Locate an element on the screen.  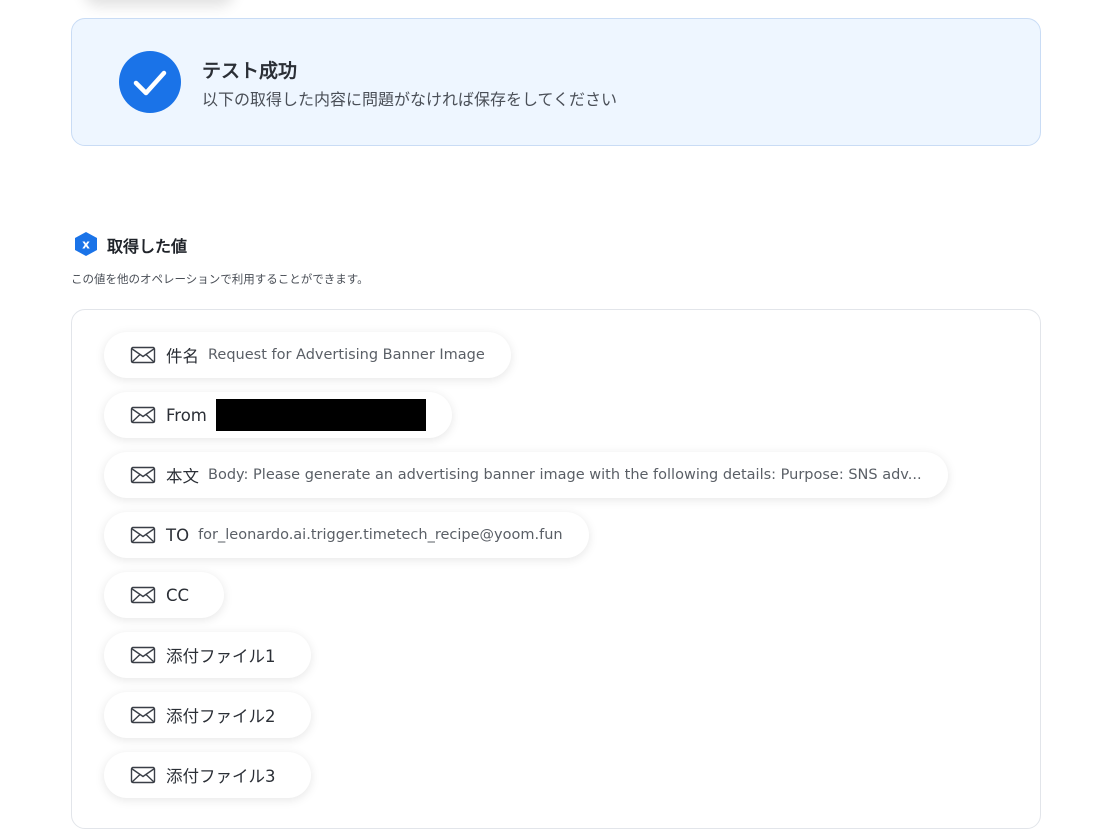
acquired-values-description: この値を他のオペレーションで利用することができます。 is located at coordinates (220, 279).